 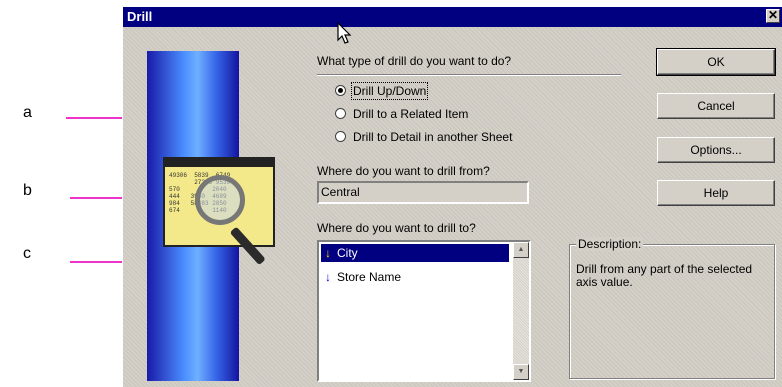 What do you see at coordinates (369, 277) in the screenshot?
I see `list-item-label: Store Name` at bounding box center [369, 277].